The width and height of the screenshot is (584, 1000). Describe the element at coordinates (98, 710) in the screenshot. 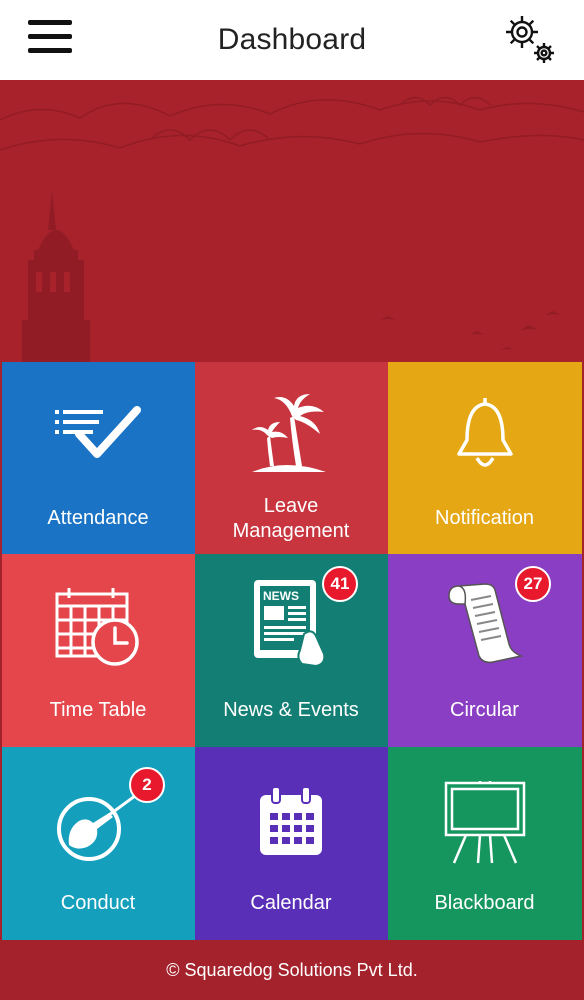

I see `tile-label: Time Table` at that location.